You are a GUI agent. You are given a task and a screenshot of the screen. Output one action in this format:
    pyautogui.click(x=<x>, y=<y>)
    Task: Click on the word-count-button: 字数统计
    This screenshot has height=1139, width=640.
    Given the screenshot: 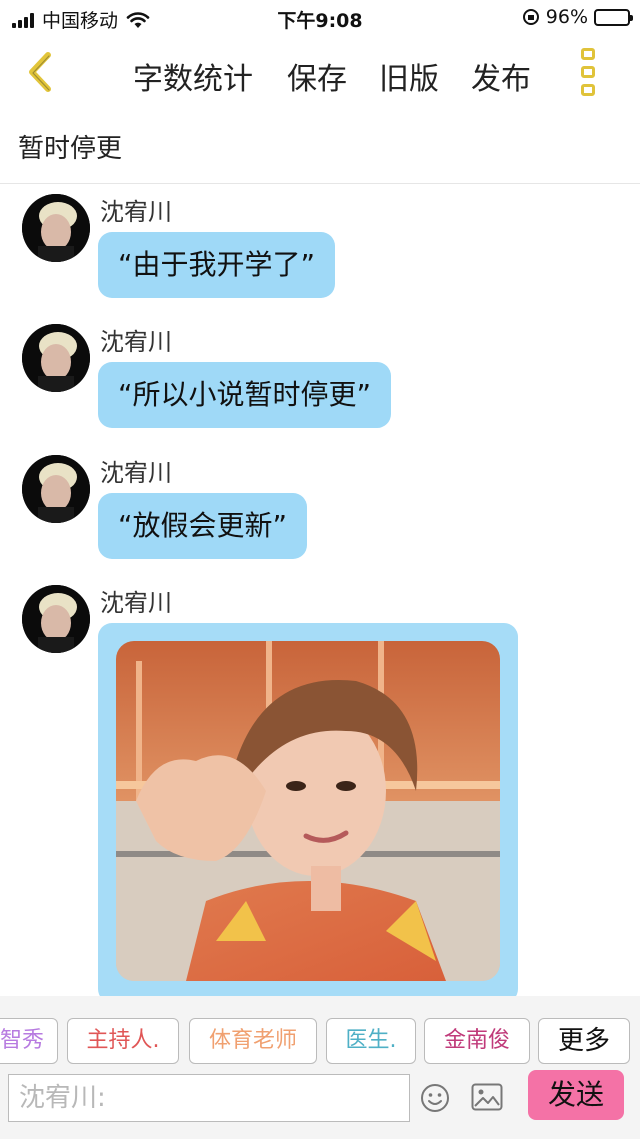 What is the action you would take?
    pyautogui.click(x=193, y=76)
    